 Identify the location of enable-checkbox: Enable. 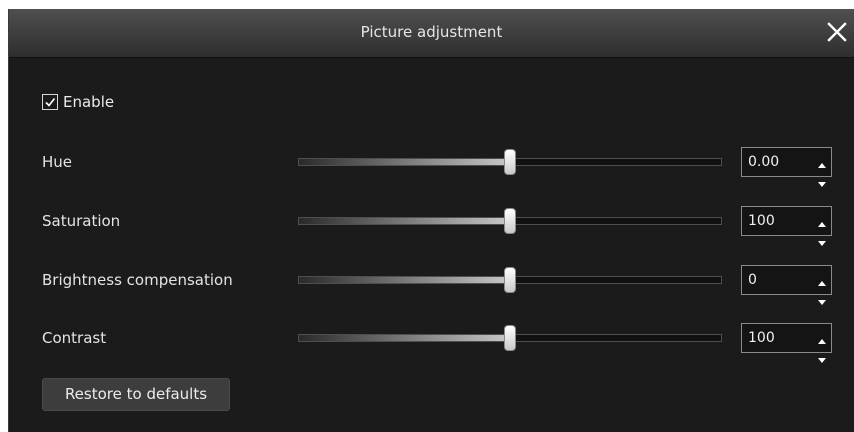
(78, 102).